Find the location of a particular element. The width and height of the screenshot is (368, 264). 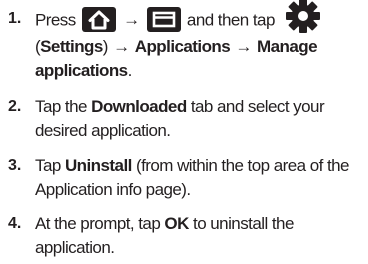

step-1-line-2: (Settings) → Applications → Manage is located at coordinates (176, 46).